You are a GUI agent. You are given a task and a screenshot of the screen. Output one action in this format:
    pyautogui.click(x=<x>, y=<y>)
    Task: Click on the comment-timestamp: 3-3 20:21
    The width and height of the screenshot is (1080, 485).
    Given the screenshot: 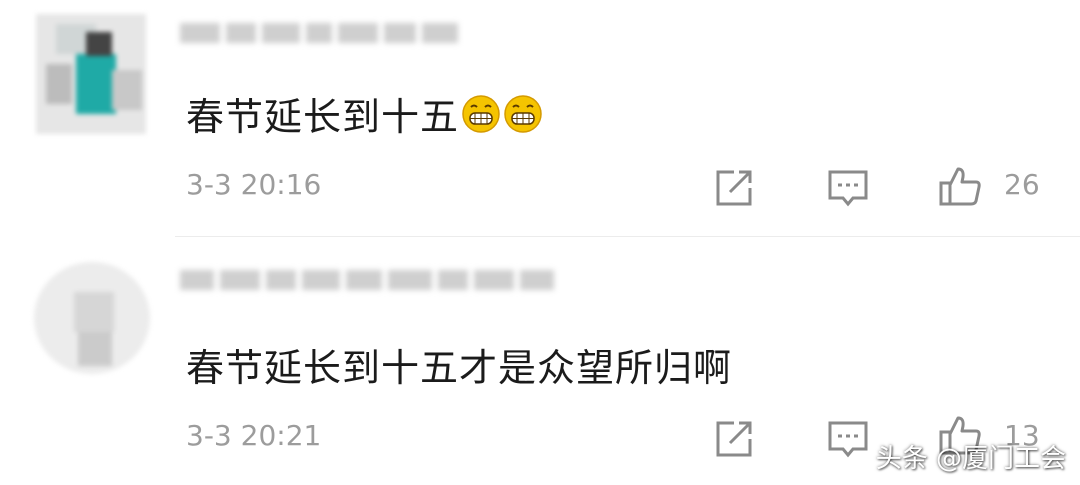 What is the action you would take?
    pyautogui.click(x=254, y=435)
    